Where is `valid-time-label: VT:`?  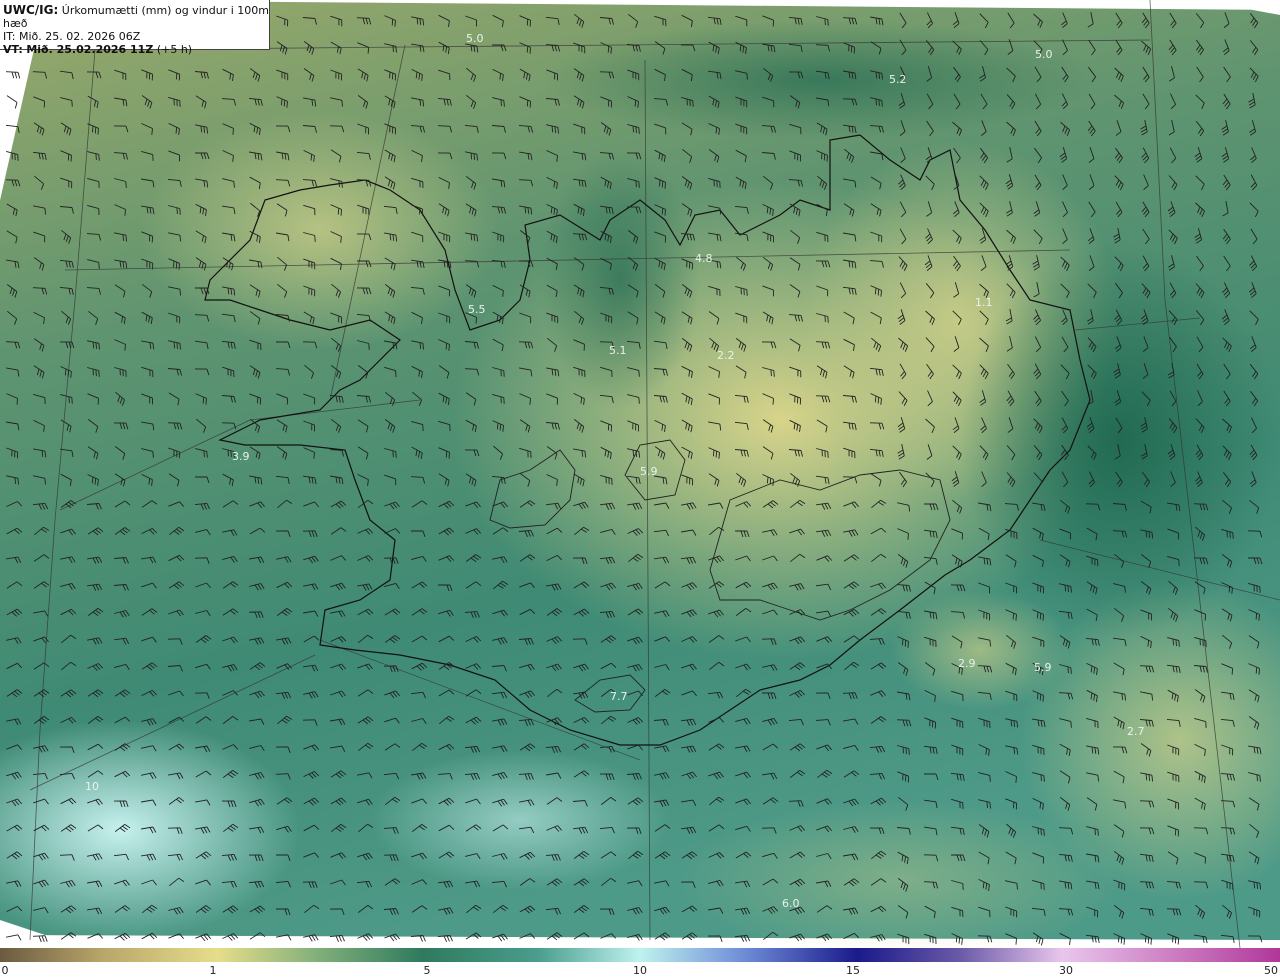 valid-time-label: VT: is located at coordinates (13, 49).